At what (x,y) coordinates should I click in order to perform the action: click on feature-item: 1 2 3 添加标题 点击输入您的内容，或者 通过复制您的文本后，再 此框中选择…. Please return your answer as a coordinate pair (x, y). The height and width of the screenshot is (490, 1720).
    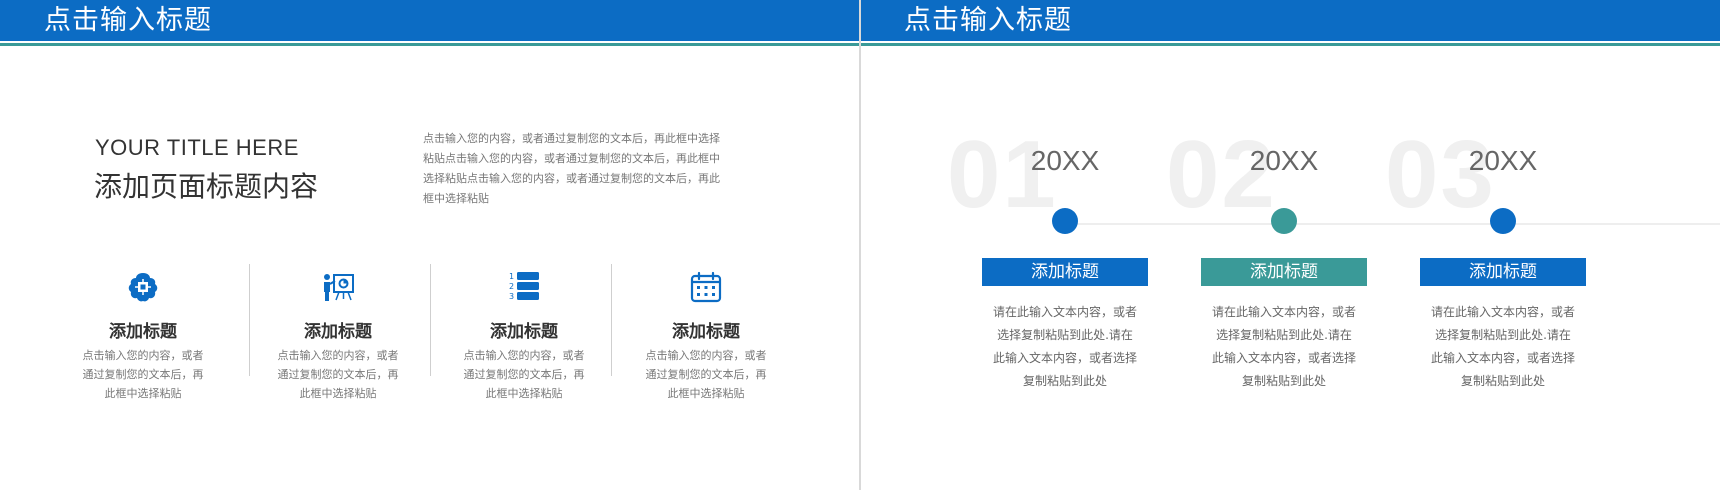
    Looking at the image, I should click on (524, 336).